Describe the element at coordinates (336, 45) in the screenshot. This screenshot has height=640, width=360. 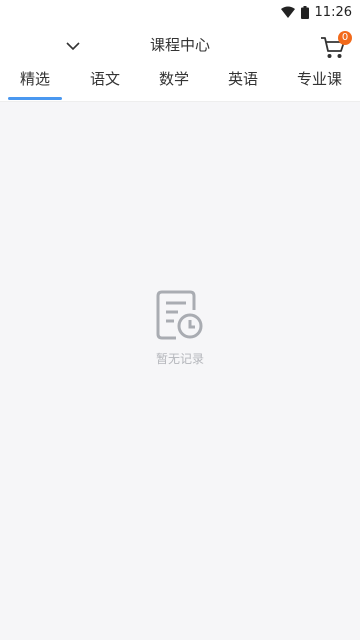
I see `cart-button: 0` at that location.